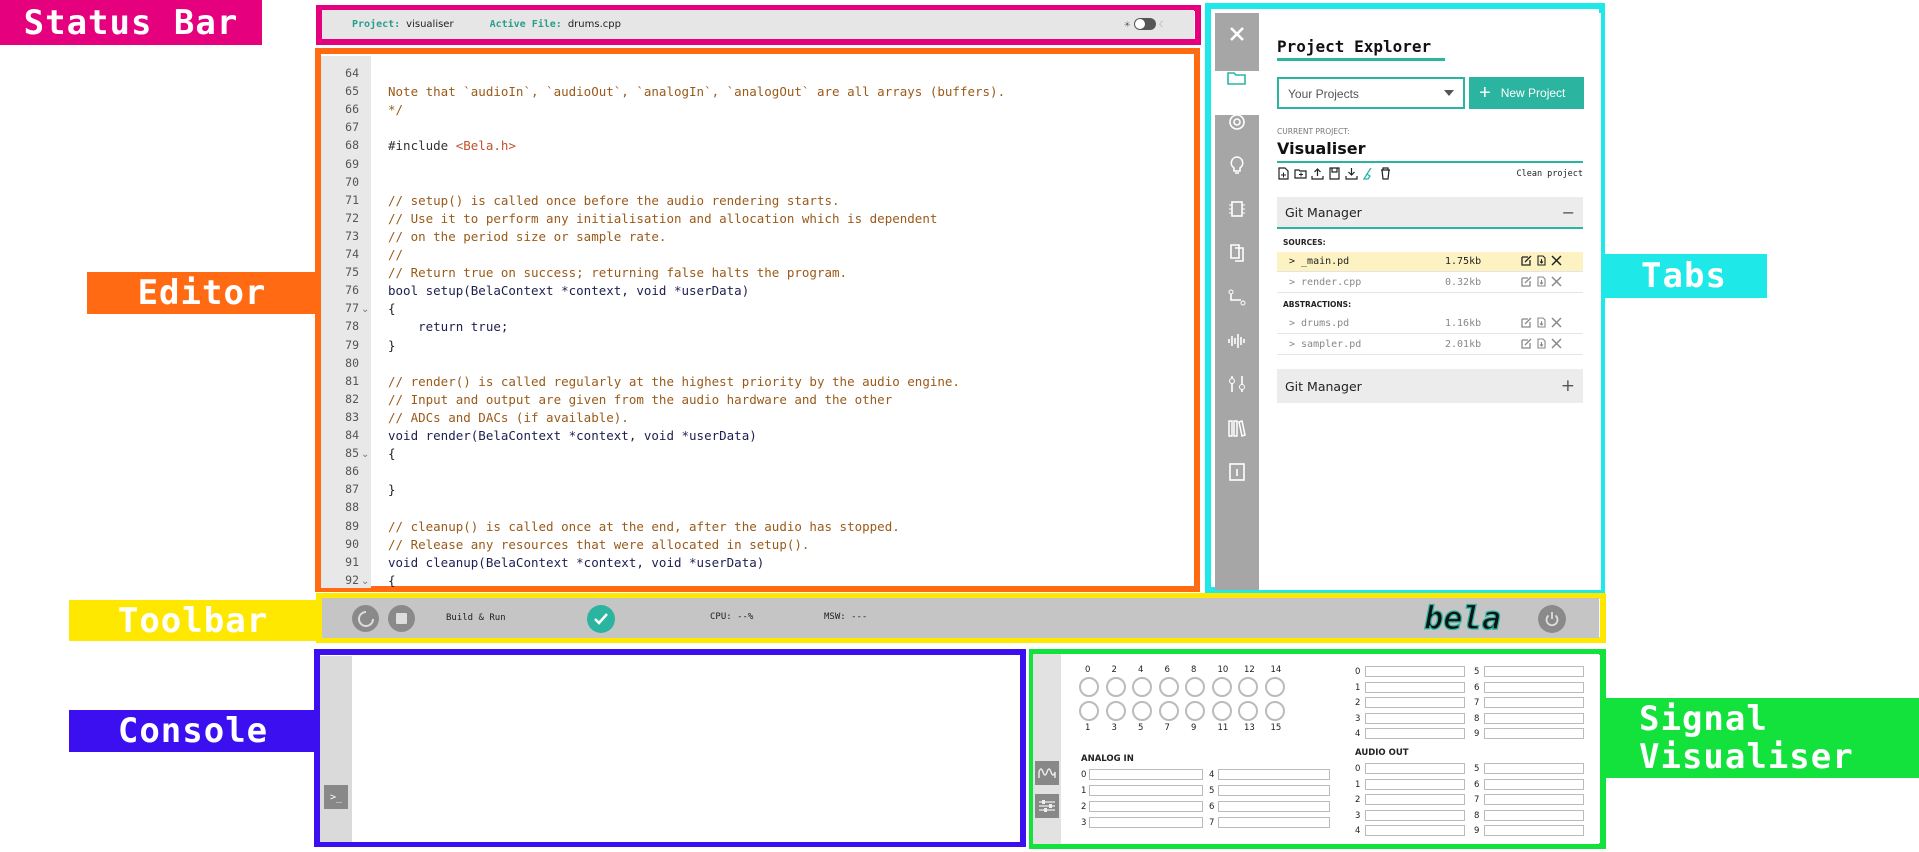  Describe the element at coordinates (352, 507) in the screenshot. I see `line-number: 88` at that location.